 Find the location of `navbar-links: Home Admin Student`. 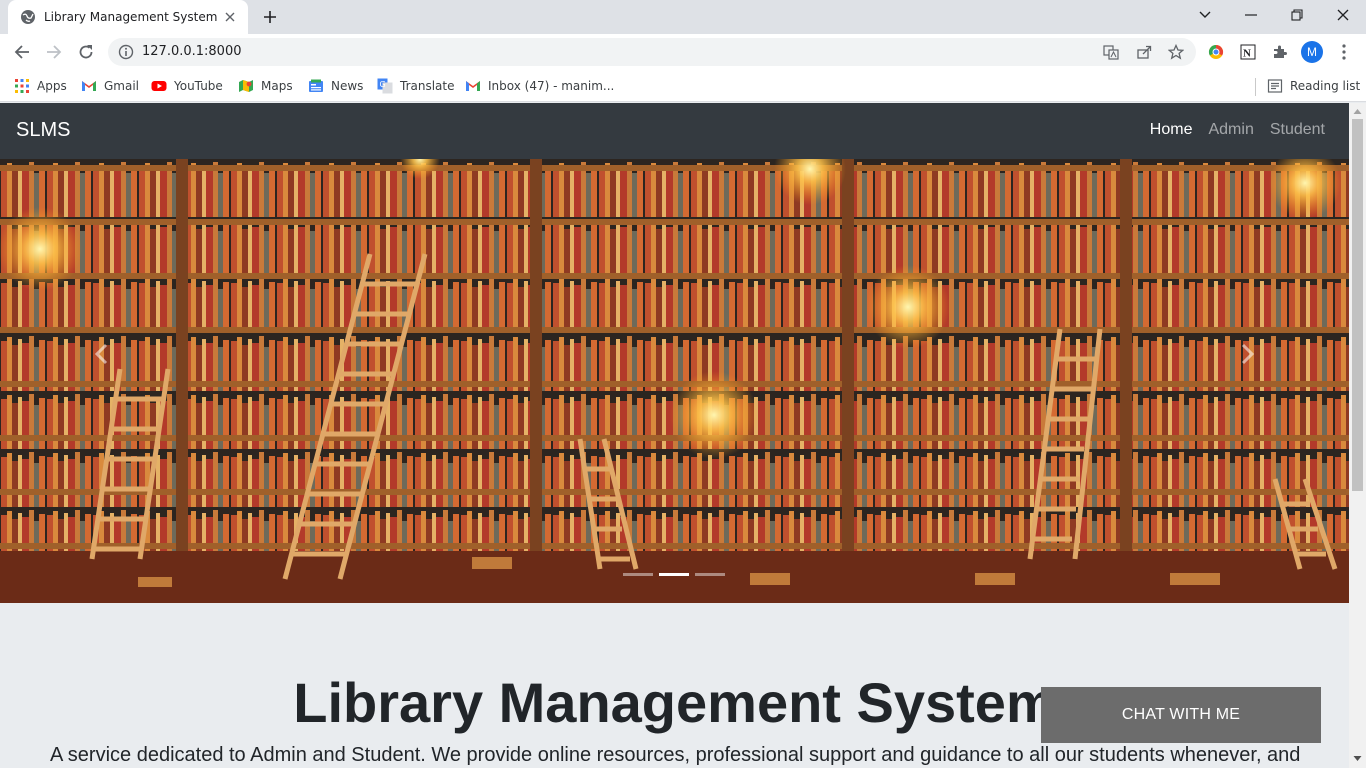

navbar-links: Home Admin Student is located at coordinates (1237, 130).